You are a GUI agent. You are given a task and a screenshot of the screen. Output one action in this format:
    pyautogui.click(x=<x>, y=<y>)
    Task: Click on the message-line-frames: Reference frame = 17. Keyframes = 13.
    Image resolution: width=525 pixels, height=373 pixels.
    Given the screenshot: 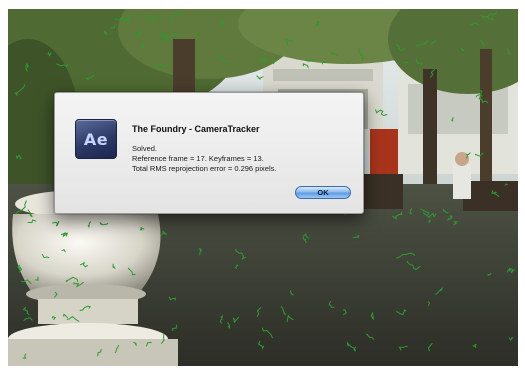 What is the action you would take?
    pyautogui.click(x=198, y=158)
    